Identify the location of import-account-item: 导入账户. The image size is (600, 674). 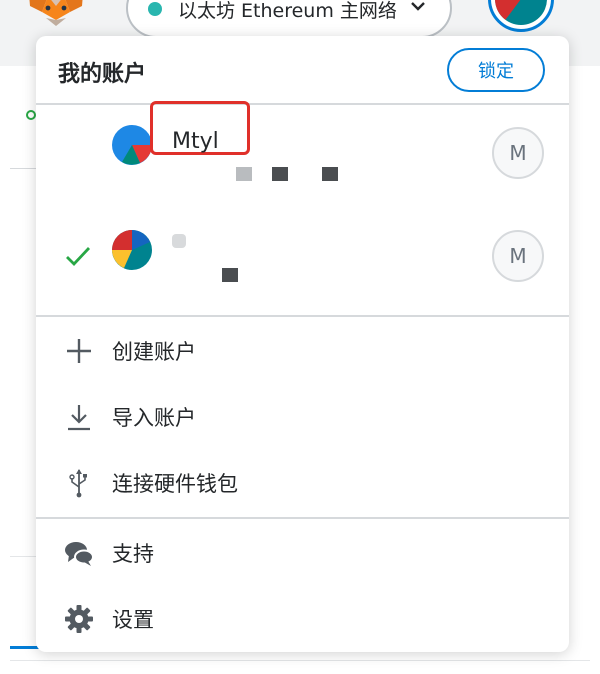
(302, 417).